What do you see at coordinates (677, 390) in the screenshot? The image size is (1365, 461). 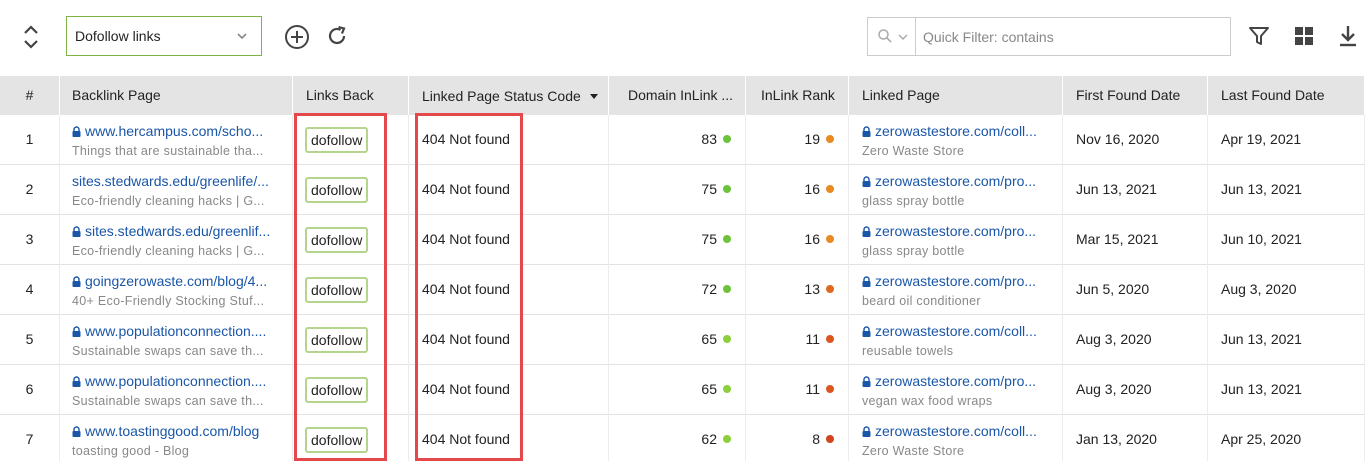 I see `domain-inlink-cell: 65` at bounding box center [677, 390].